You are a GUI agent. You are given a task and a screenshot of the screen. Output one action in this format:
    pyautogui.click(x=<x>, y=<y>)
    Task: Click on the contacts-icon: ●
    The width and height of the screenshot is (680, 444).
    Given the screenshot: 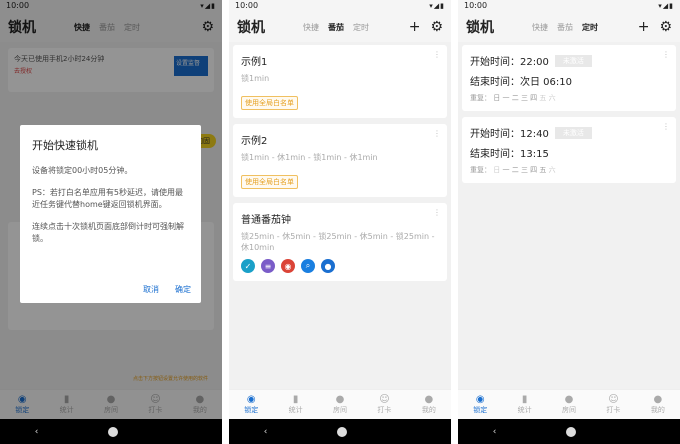 What is the action you would take?
    pyautogui.click(x=328, y=266)
    